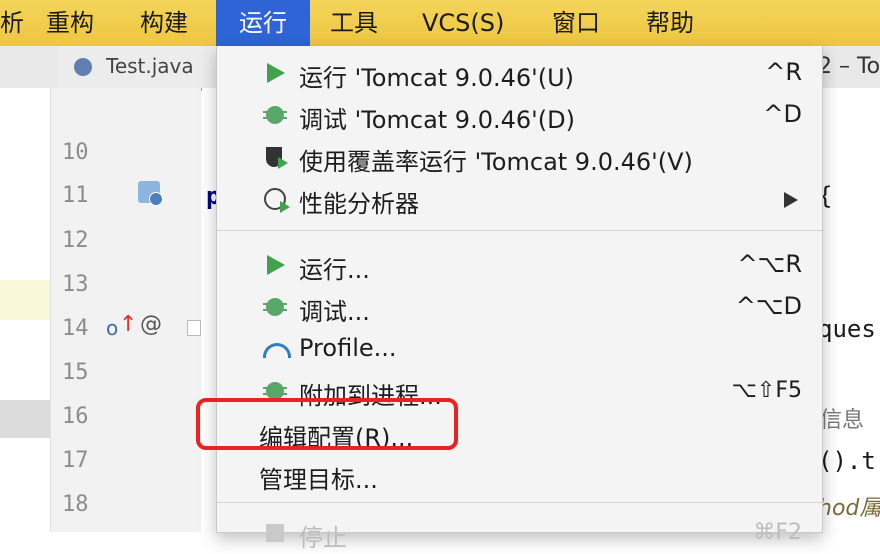  I want to click on line-number: 11, so click(75, 195).